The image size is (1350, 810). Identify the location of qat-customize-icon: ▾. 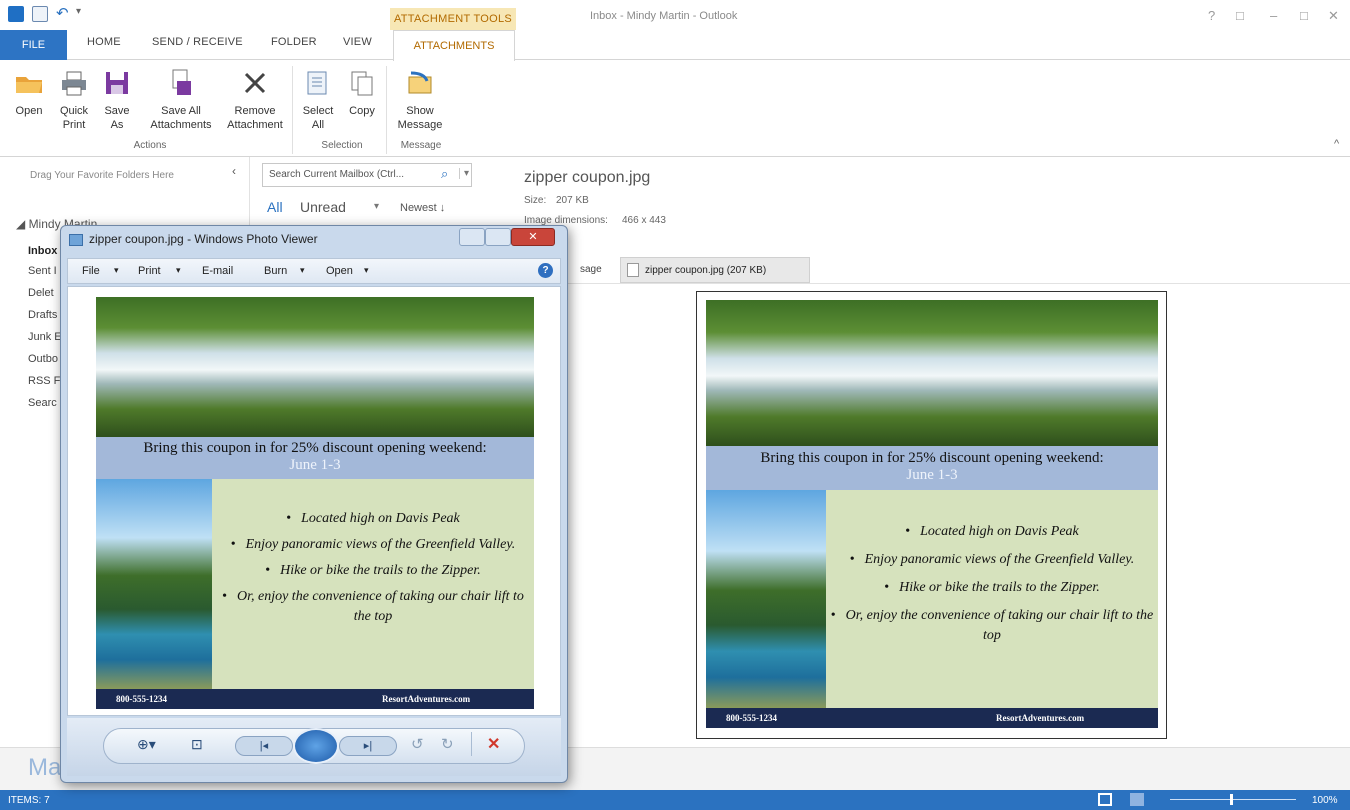
(78, 11).